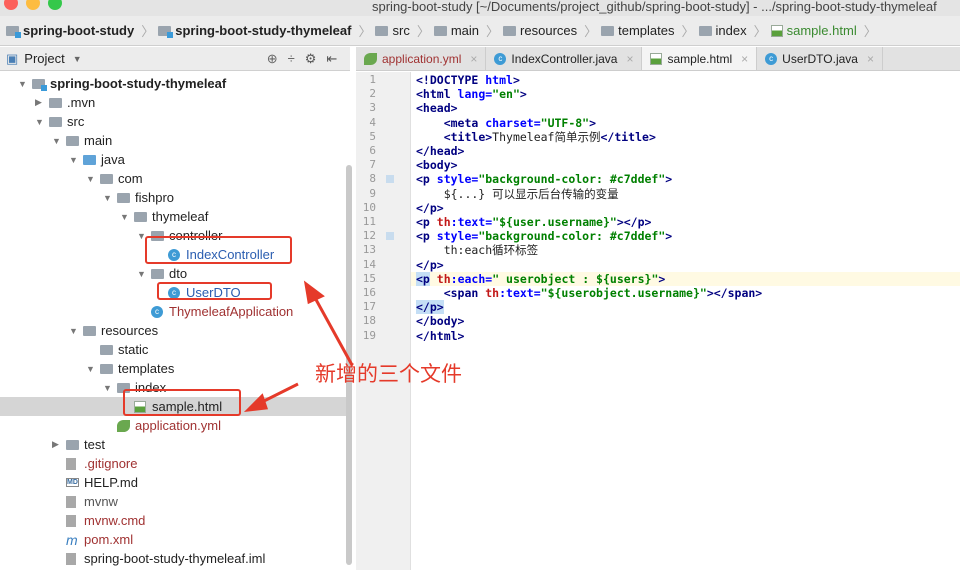  Describe the element at coordinates (333, 330) in the screenshot. I see `arrow-to-userdto` at that location.